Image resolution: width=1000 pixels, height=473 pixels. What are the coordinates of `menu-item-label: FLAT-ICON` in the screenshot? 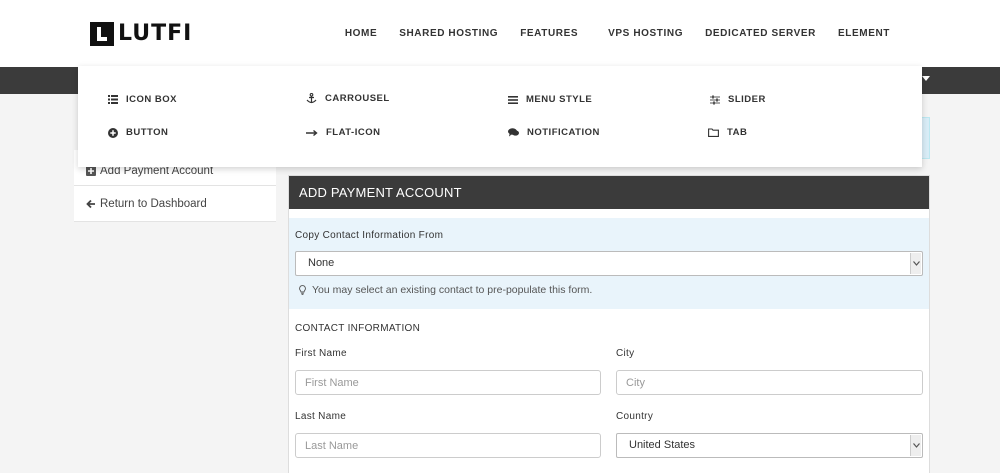 It's located at (353, 132).